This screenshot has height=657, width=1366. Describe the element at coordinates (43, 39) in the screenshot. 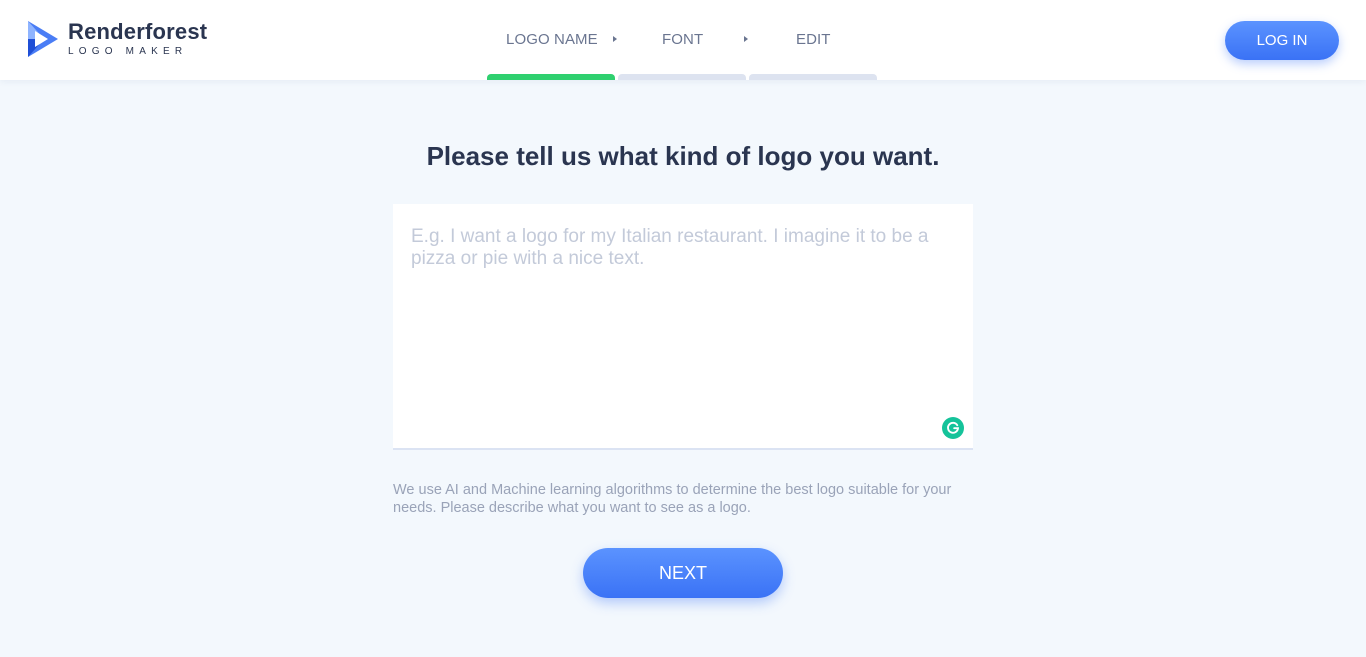

I see `play-logo-icon` at that location.